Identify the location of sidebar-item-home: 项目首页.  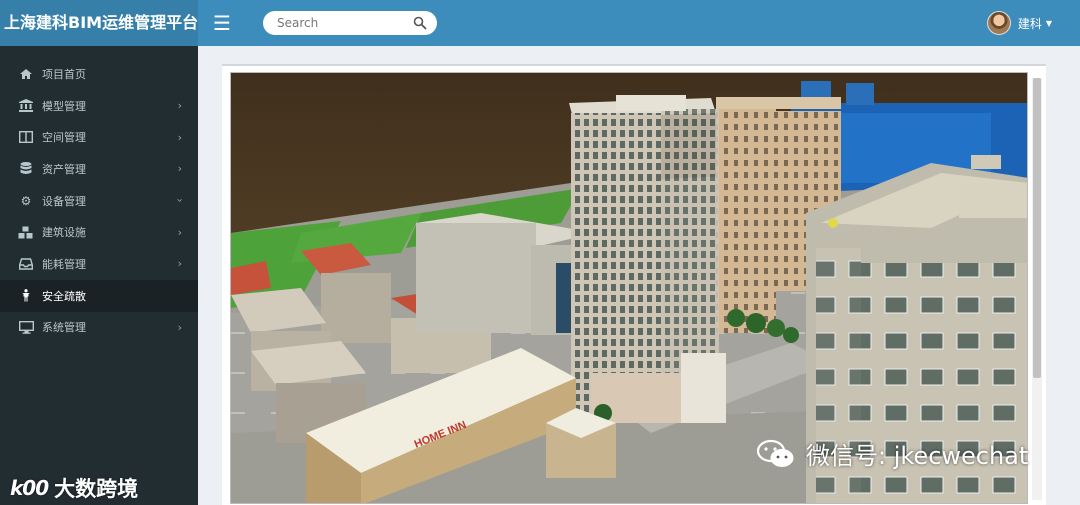
(99, 74).